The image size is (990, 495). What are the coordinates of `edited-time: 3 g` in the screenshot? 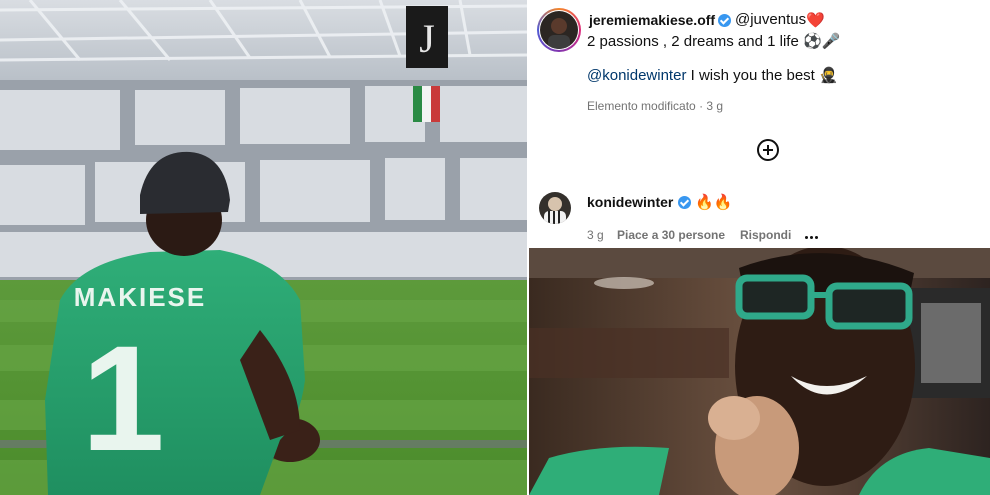 It's located at (715, 106).